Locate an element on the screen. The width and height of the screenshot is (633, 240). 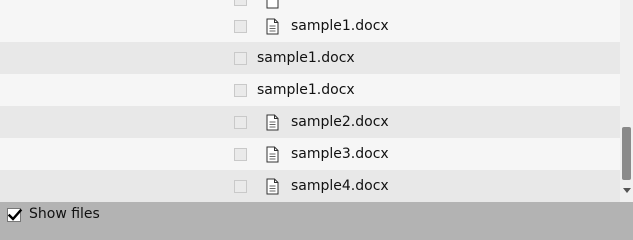
scroll-down-arrow-icon is located at coordinates (627, 190).